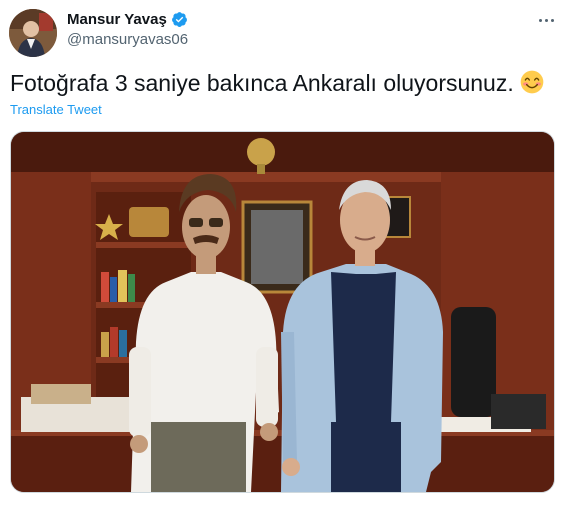 This screenshot has height=511, width=574. I want to click on author-display-name: Mansur Yavaş, so click(117, 19).